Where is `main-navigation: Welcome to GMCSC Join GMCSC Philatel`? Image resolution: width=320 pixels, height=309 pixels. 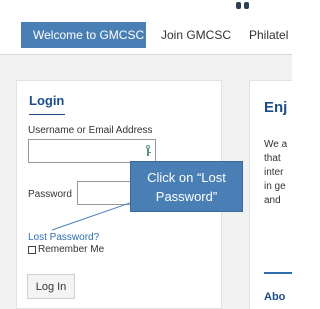
main-navigation: Welcome to GMCSC Join GMCSC Philatel is located at coordinates (146, 35).